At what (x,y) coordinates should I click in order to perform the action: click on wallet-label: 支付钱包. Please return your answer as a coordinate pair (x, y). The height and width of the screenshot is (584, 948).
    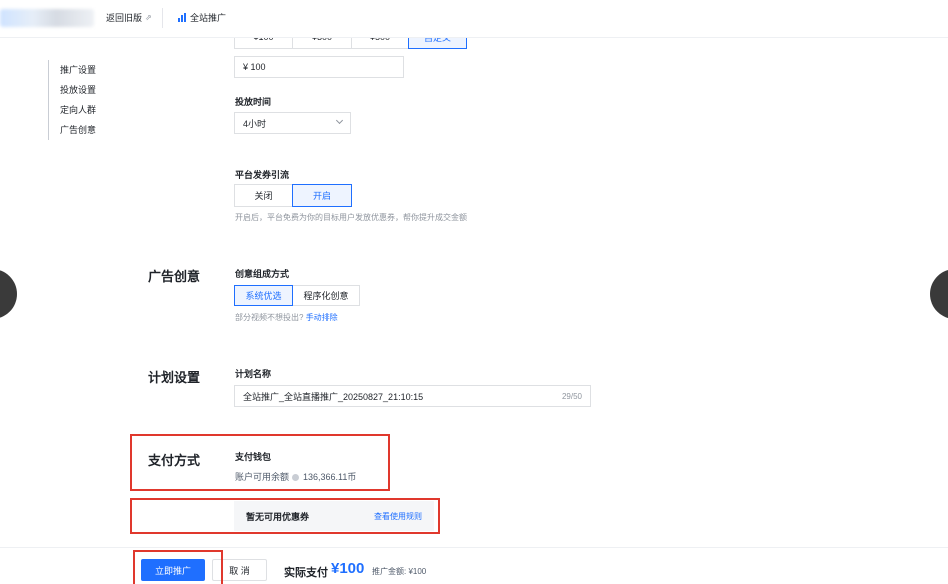
    Looking at the image, I should click on (253, 457).